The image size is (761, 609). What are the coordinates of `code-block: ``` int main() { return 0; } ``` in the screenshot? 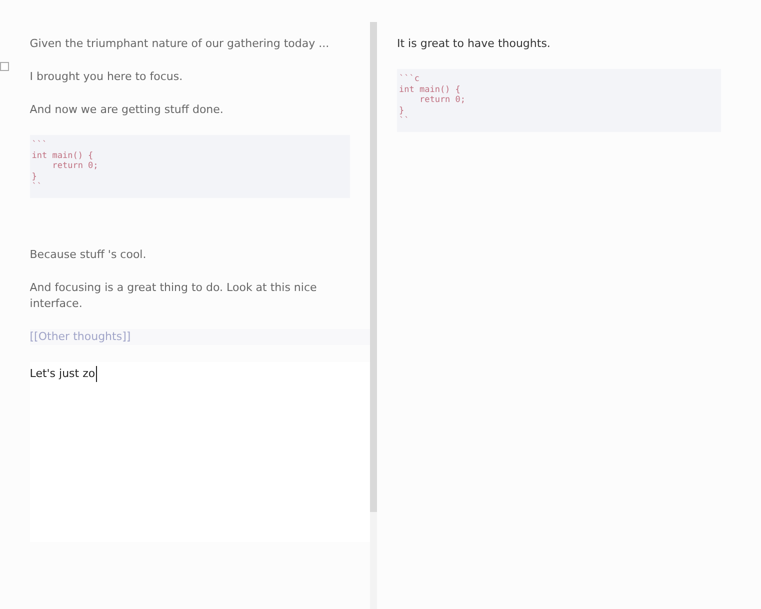 It's located at (190, 166).